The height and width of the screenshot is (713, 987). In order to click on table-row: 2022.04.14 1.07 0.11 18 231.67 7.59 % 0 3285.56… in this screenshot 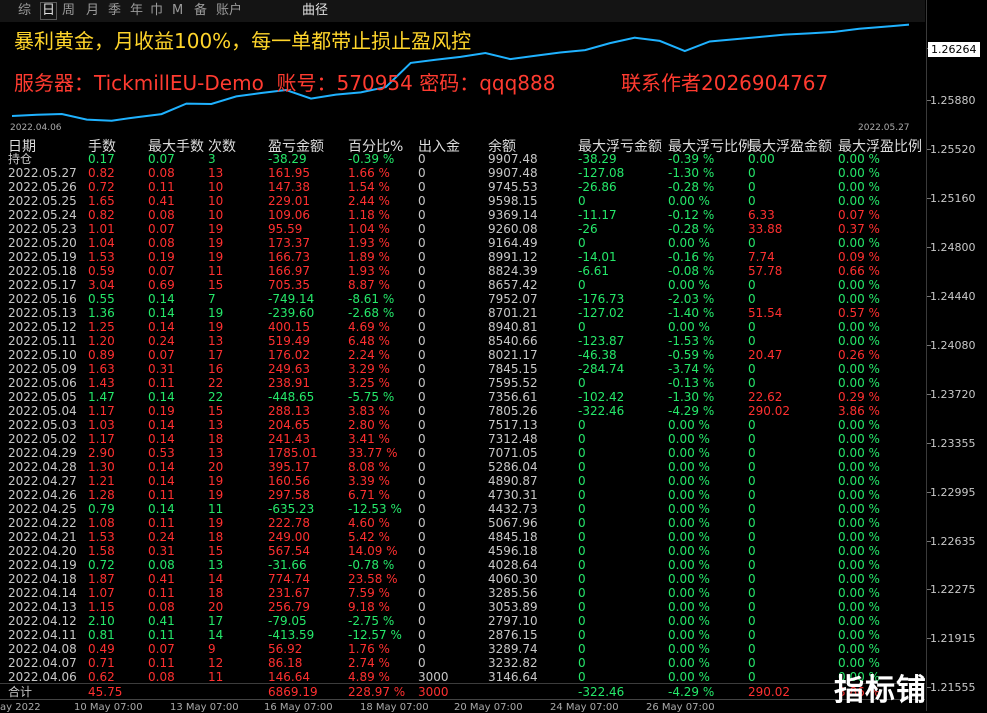, I will do `click(462, 593)`.